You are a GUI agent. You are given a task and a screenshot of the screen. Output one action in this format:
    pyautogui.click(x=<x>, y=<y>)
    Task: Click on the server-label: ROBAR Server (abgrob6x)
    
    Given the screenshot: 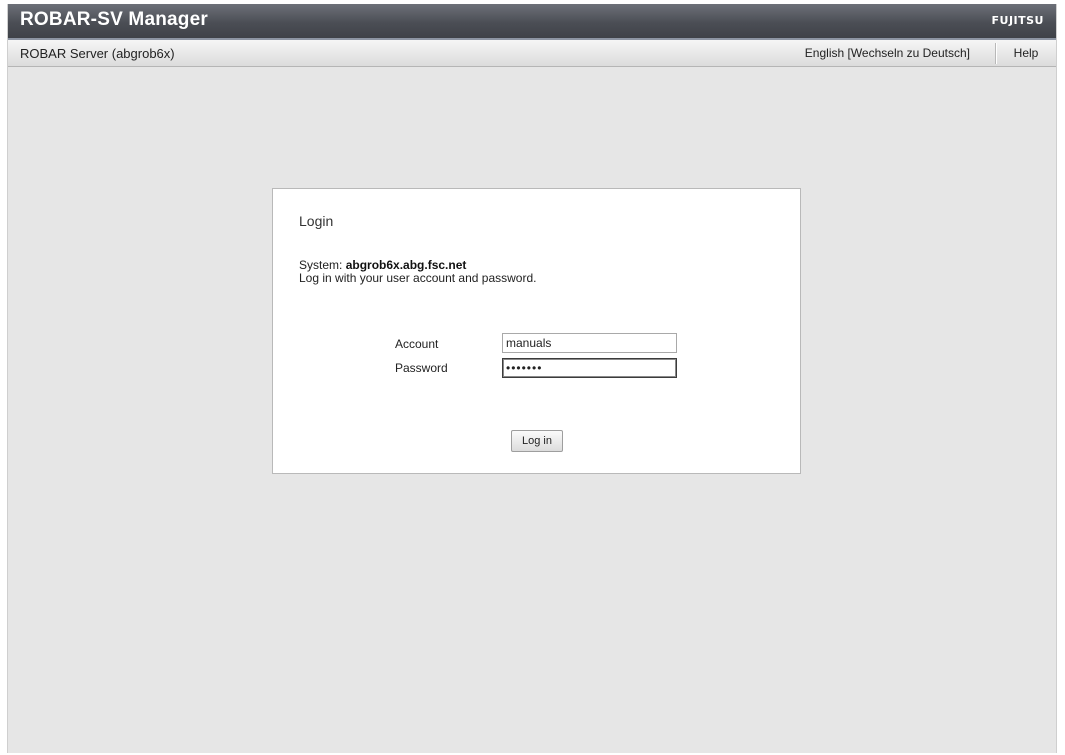 What is the action you would take?
    pyautogui.click(x=97, y=53)
    